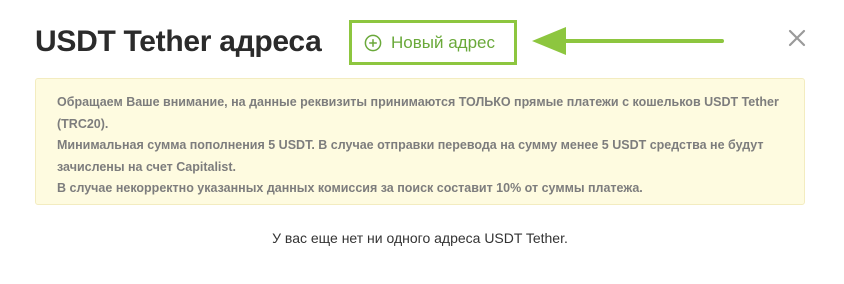 The height and width of the screenshot is (284, 844). I want to click on new-address-label: Новый адрес, so click(443, 42).